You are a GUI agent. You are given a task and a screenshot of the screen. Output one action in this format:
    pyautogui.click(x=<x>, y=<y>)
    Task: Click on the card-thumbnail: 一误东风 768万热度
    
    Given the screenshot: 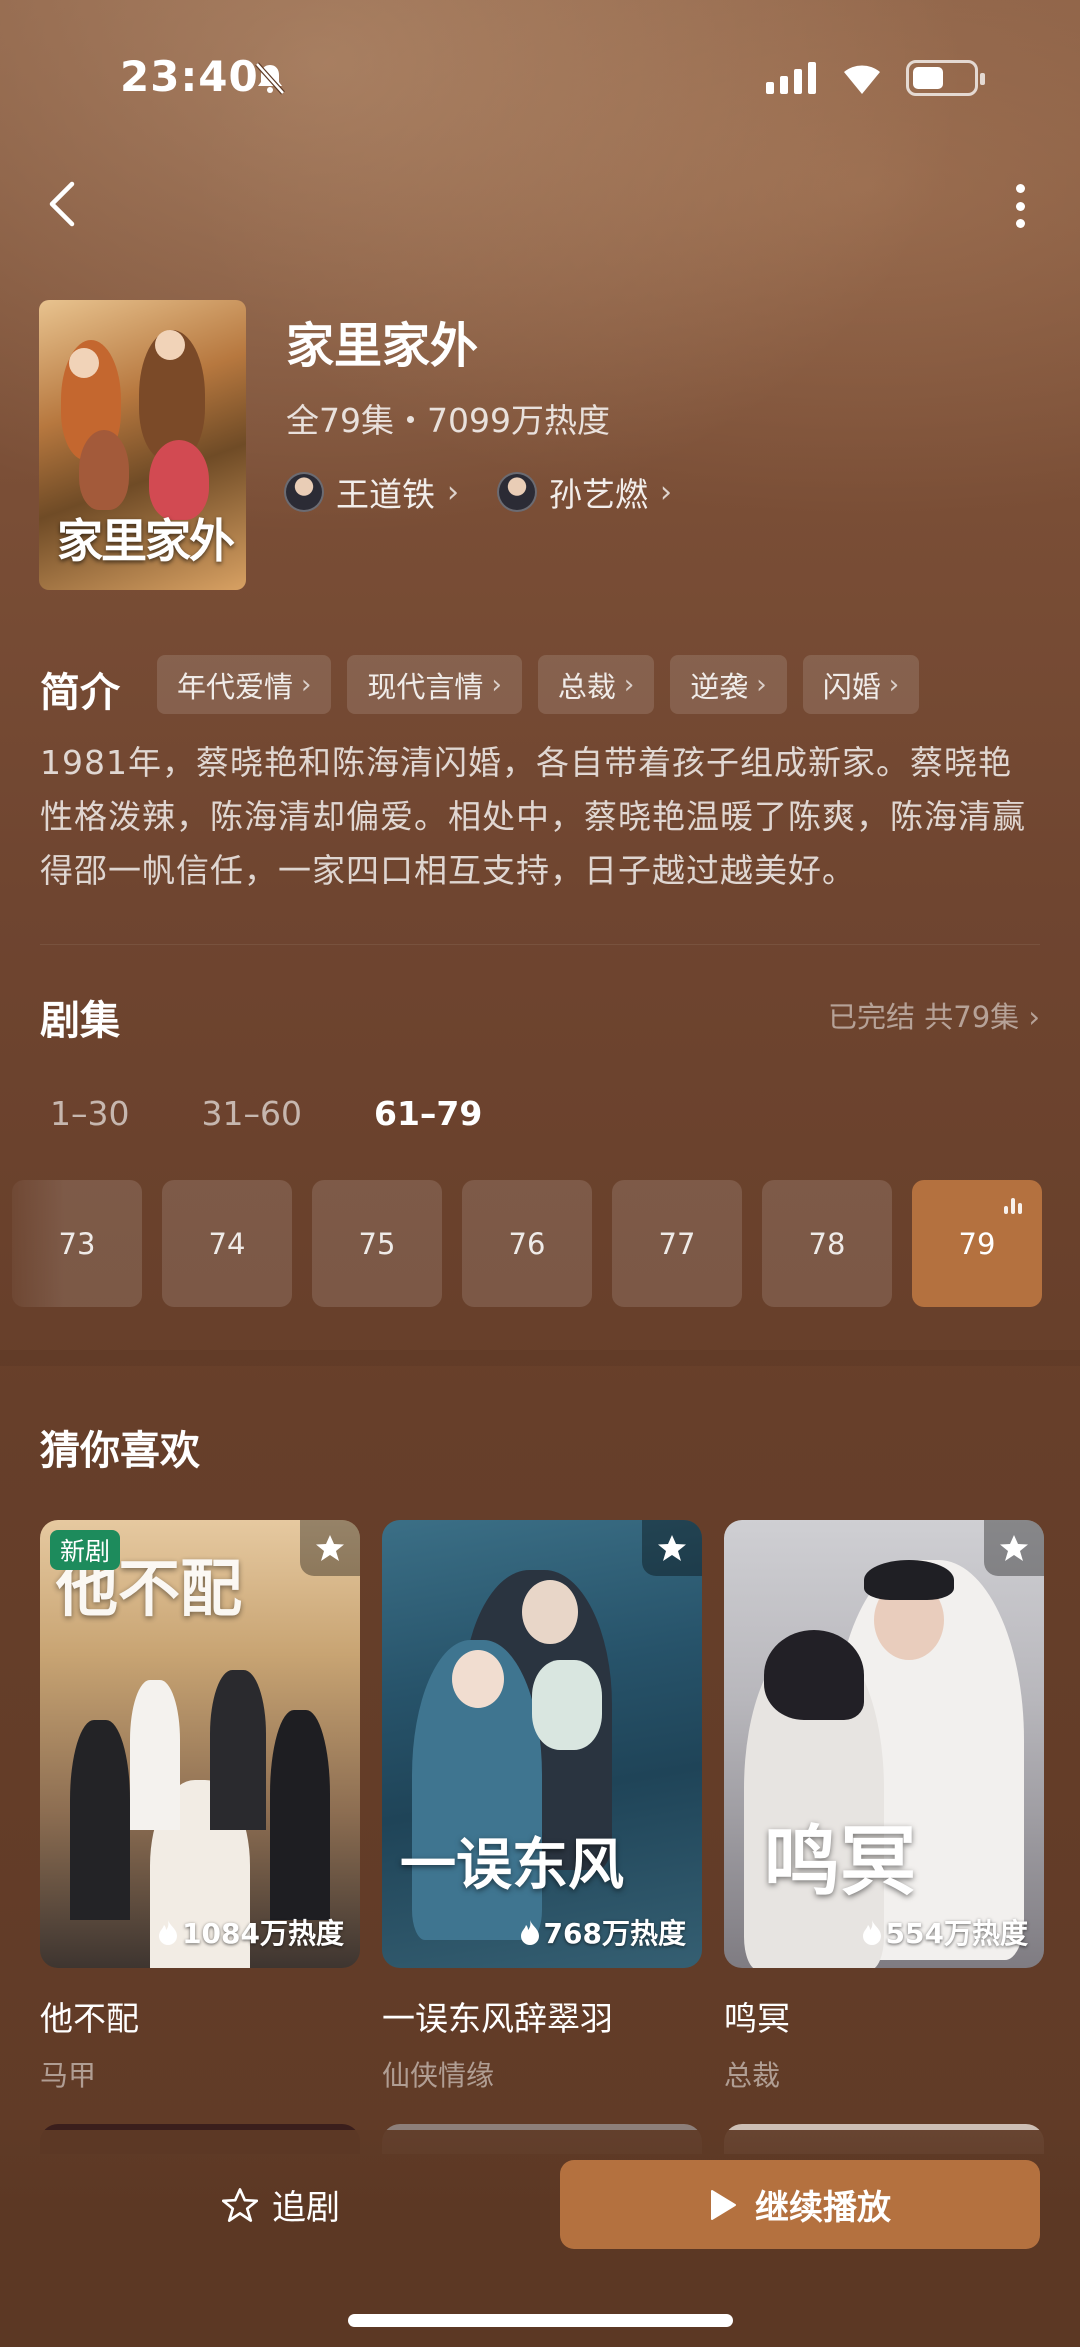 What is the action you would take?
    pyautogui.click(x=542, y=1744)
    